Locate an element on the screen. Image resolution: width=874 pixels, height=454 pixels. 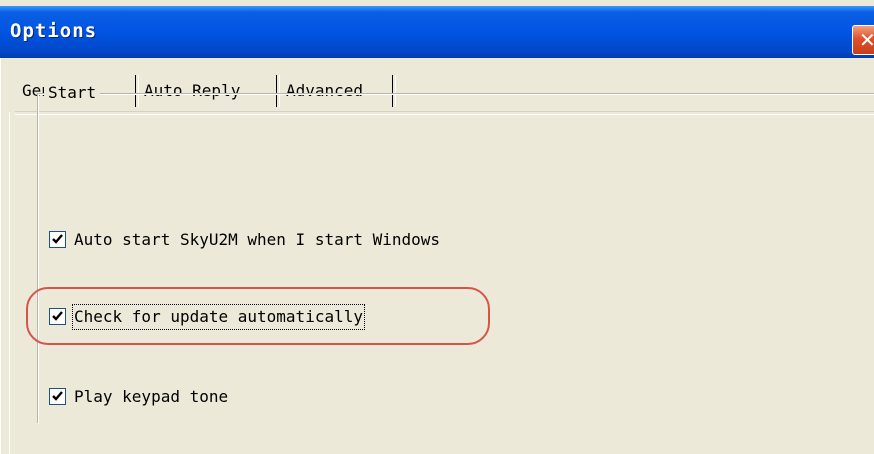
keypad-tone-checkbox is located at coordinates (57, 396).